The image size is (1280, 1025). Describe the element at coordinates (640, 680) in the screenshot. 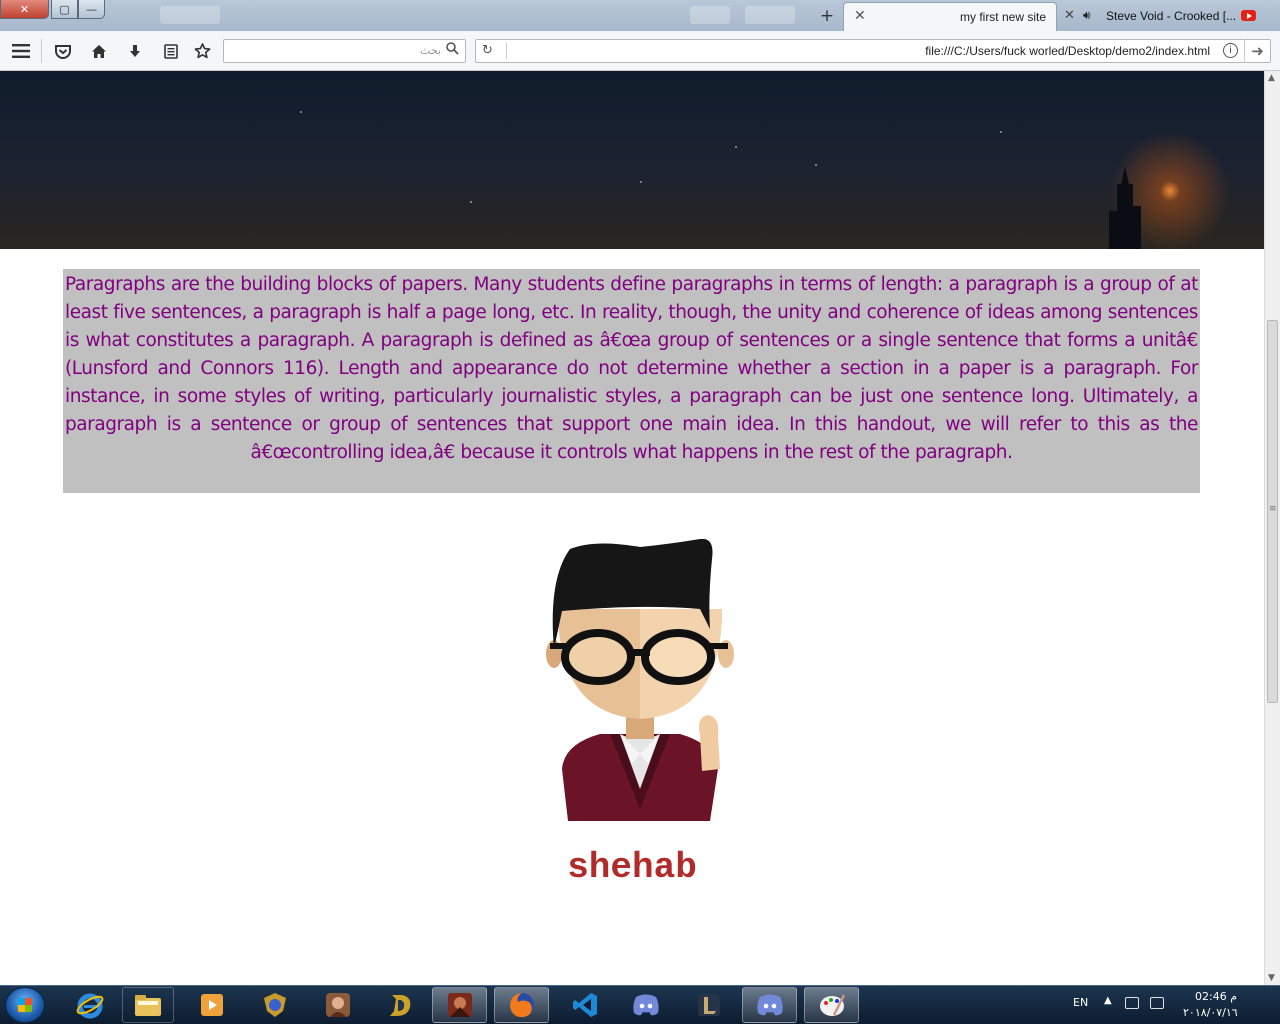

I see `avatar-illustration` at that location.